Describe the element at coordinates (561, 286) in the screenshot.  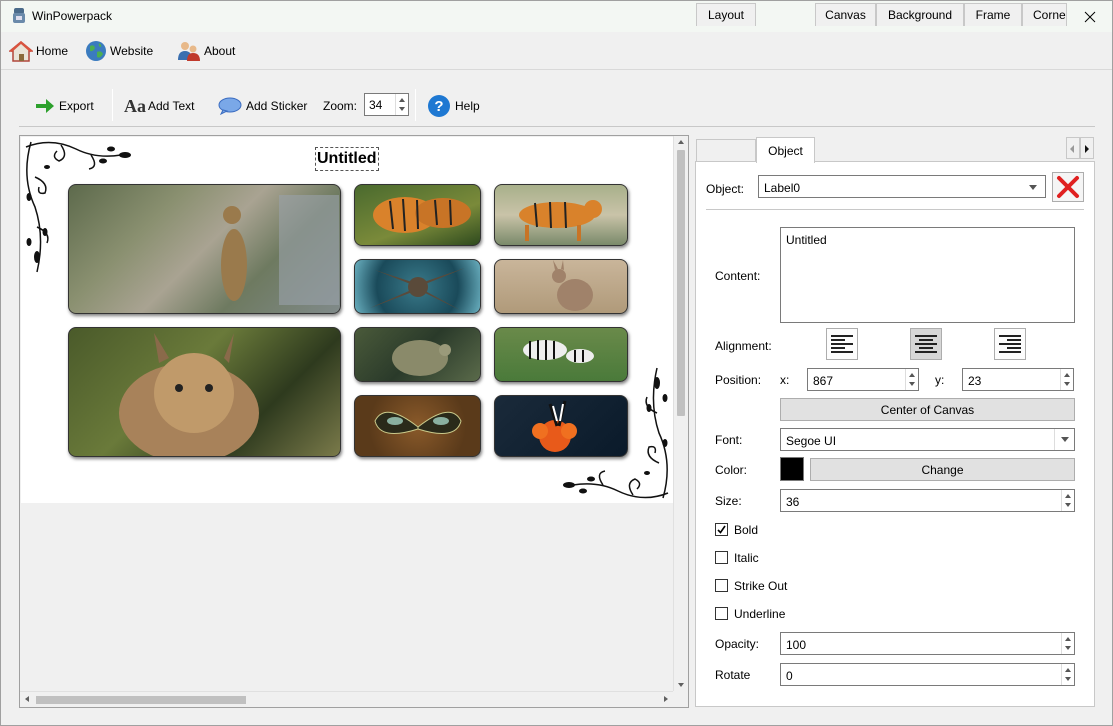
I see `photo-kangaroo` at that location.